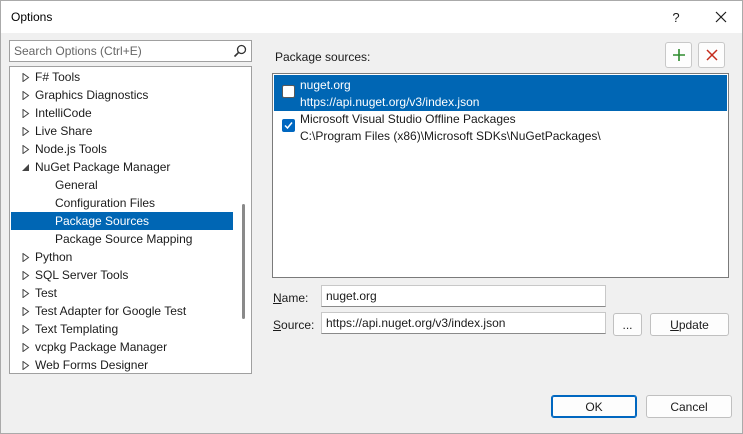 This screenshot has width=743, height=434. Describe the element at coordinates (82, 275) in the screenshot. I see `tree-item-label: SQL Server Tools` at that location.